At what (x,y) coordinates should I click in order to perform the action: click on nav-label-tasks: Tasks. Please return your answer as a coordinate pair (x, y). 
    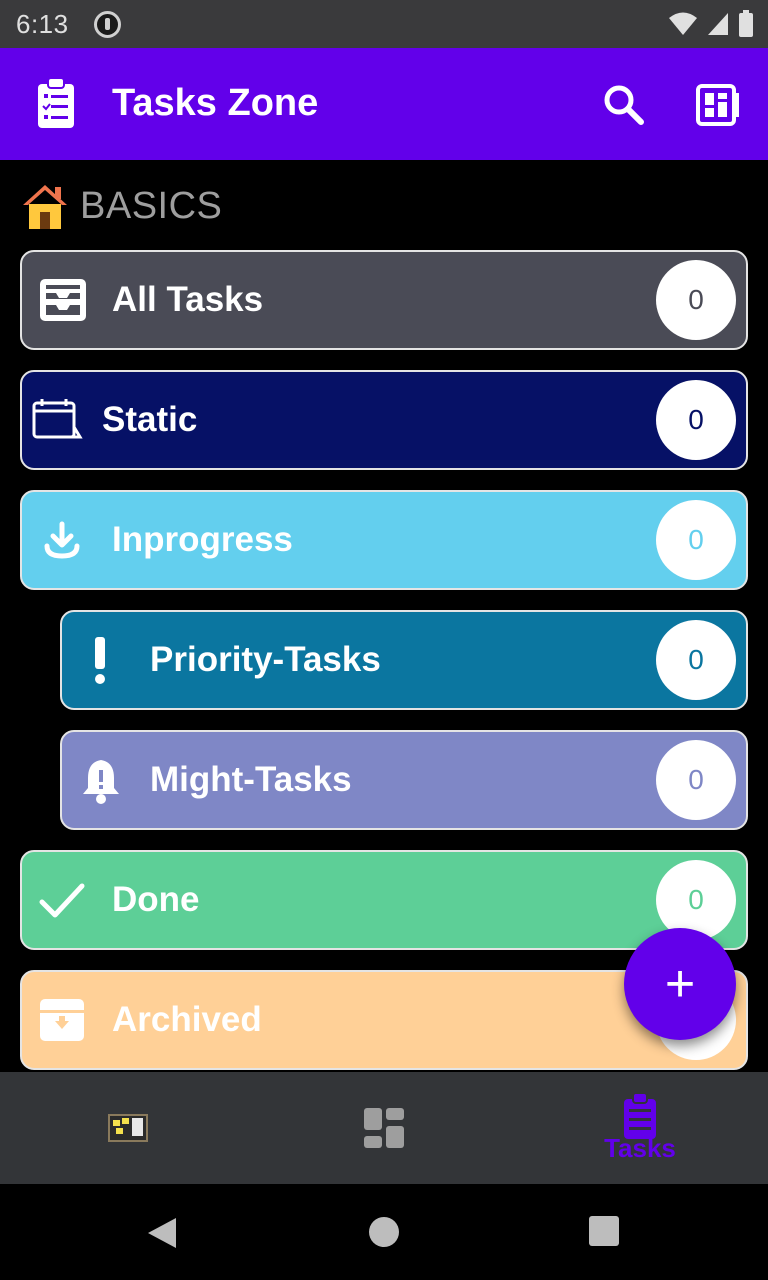
    Looking at the image, I should click on (640, 1147).